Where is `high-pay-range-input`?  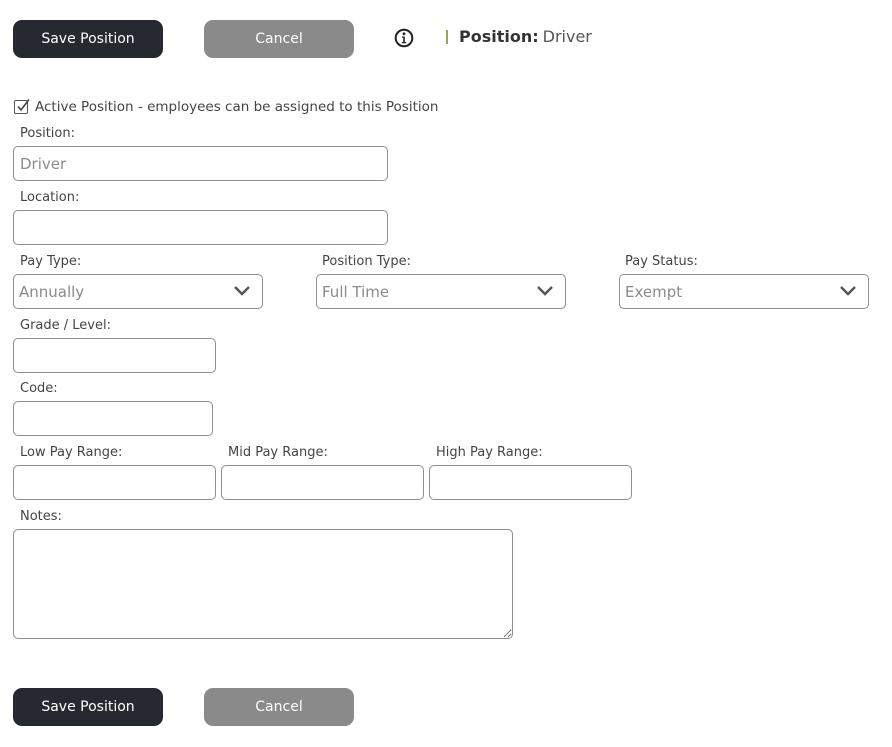 high-pay-range-input is located at coordinates (530, 482).